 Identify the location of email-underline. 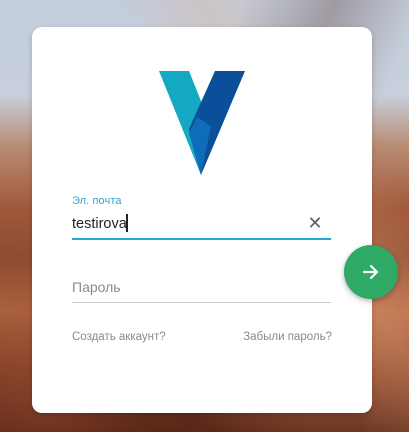
(201, 239).